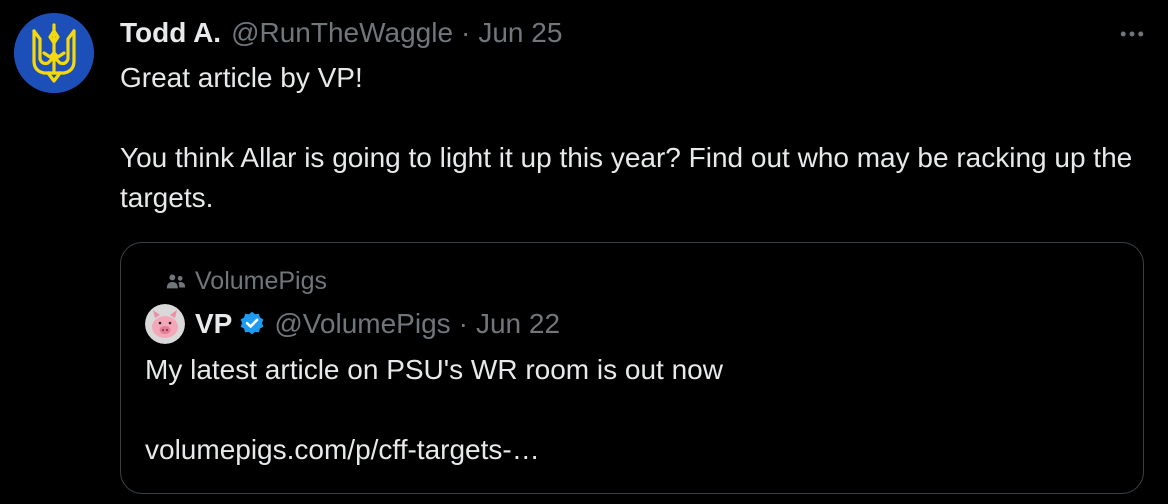 This screenshot has height=504, width=1168. I want to click on quoted-author-avatar, so click(165, 324).